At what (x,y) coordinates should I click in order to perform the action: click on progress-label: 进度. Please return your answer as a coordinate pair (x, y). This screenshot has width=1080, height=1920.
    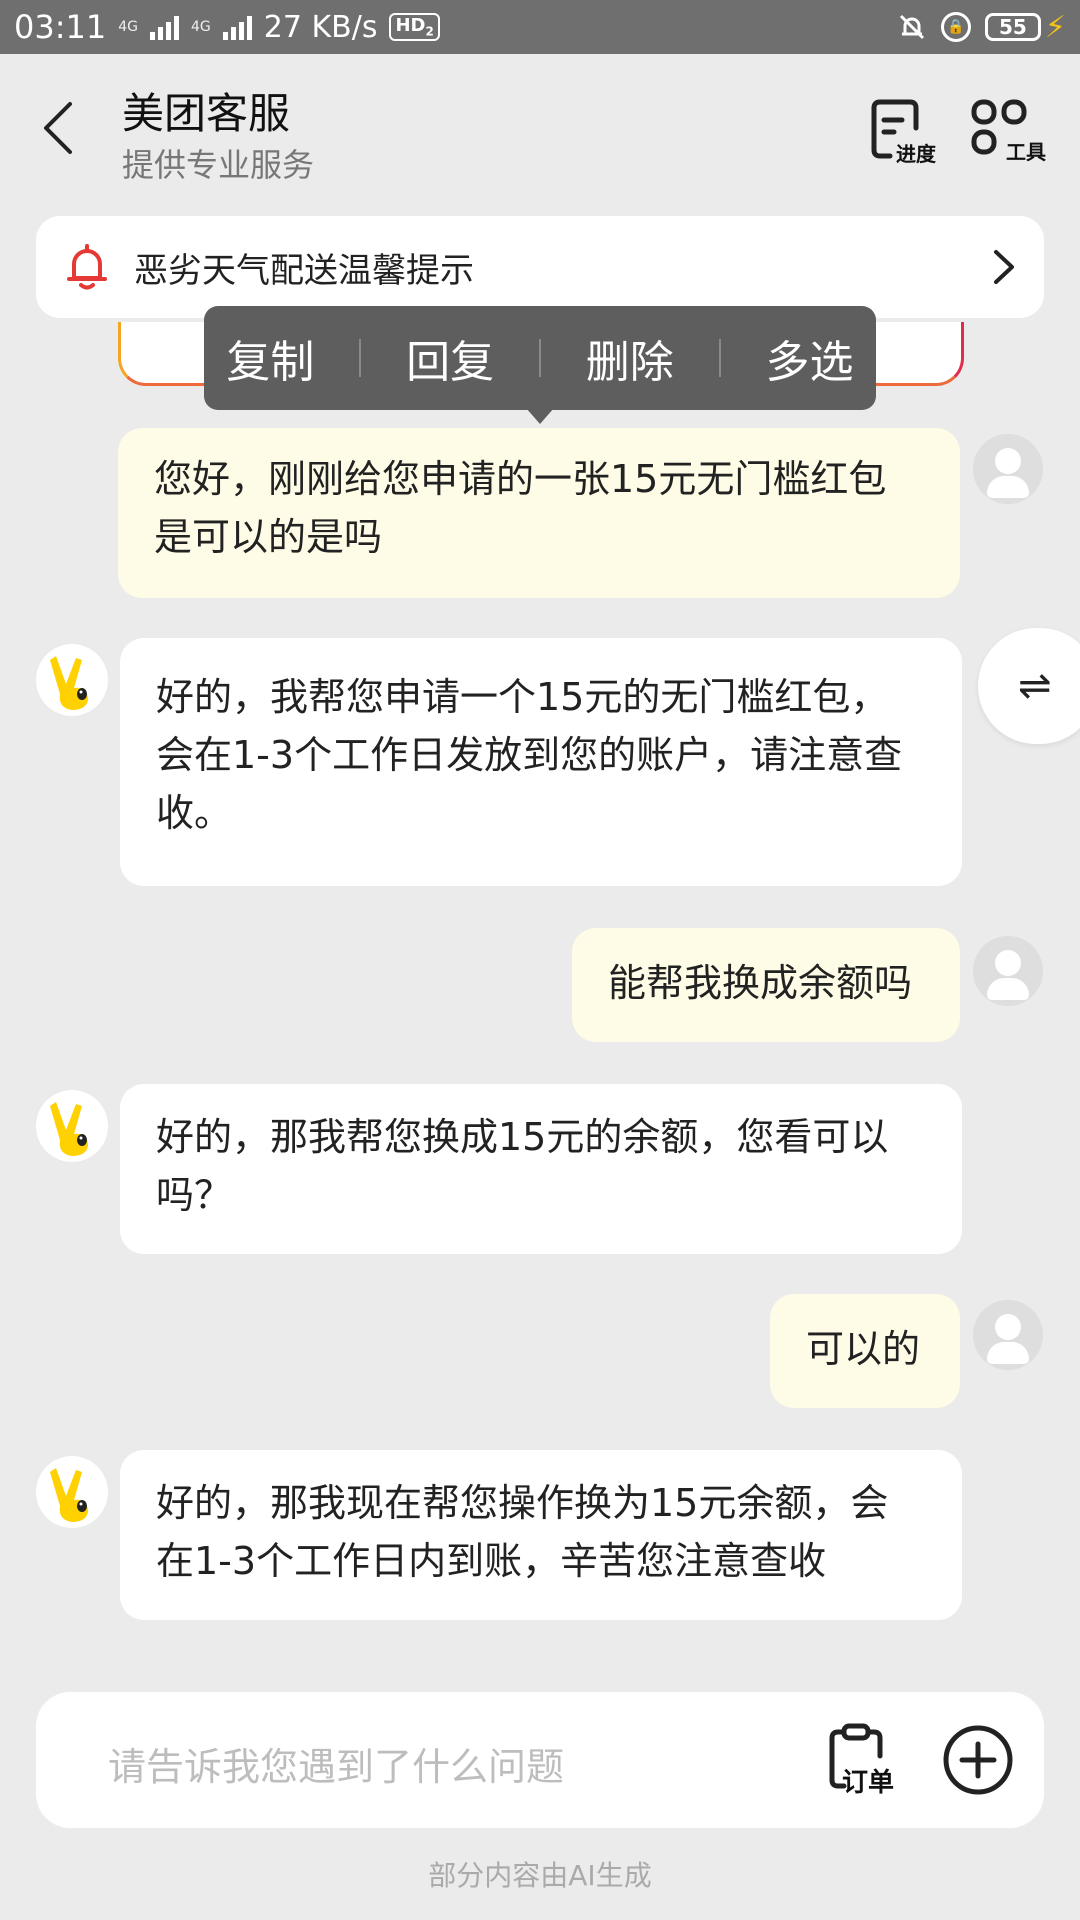
    Looking at the image, I should click on (916, 154).